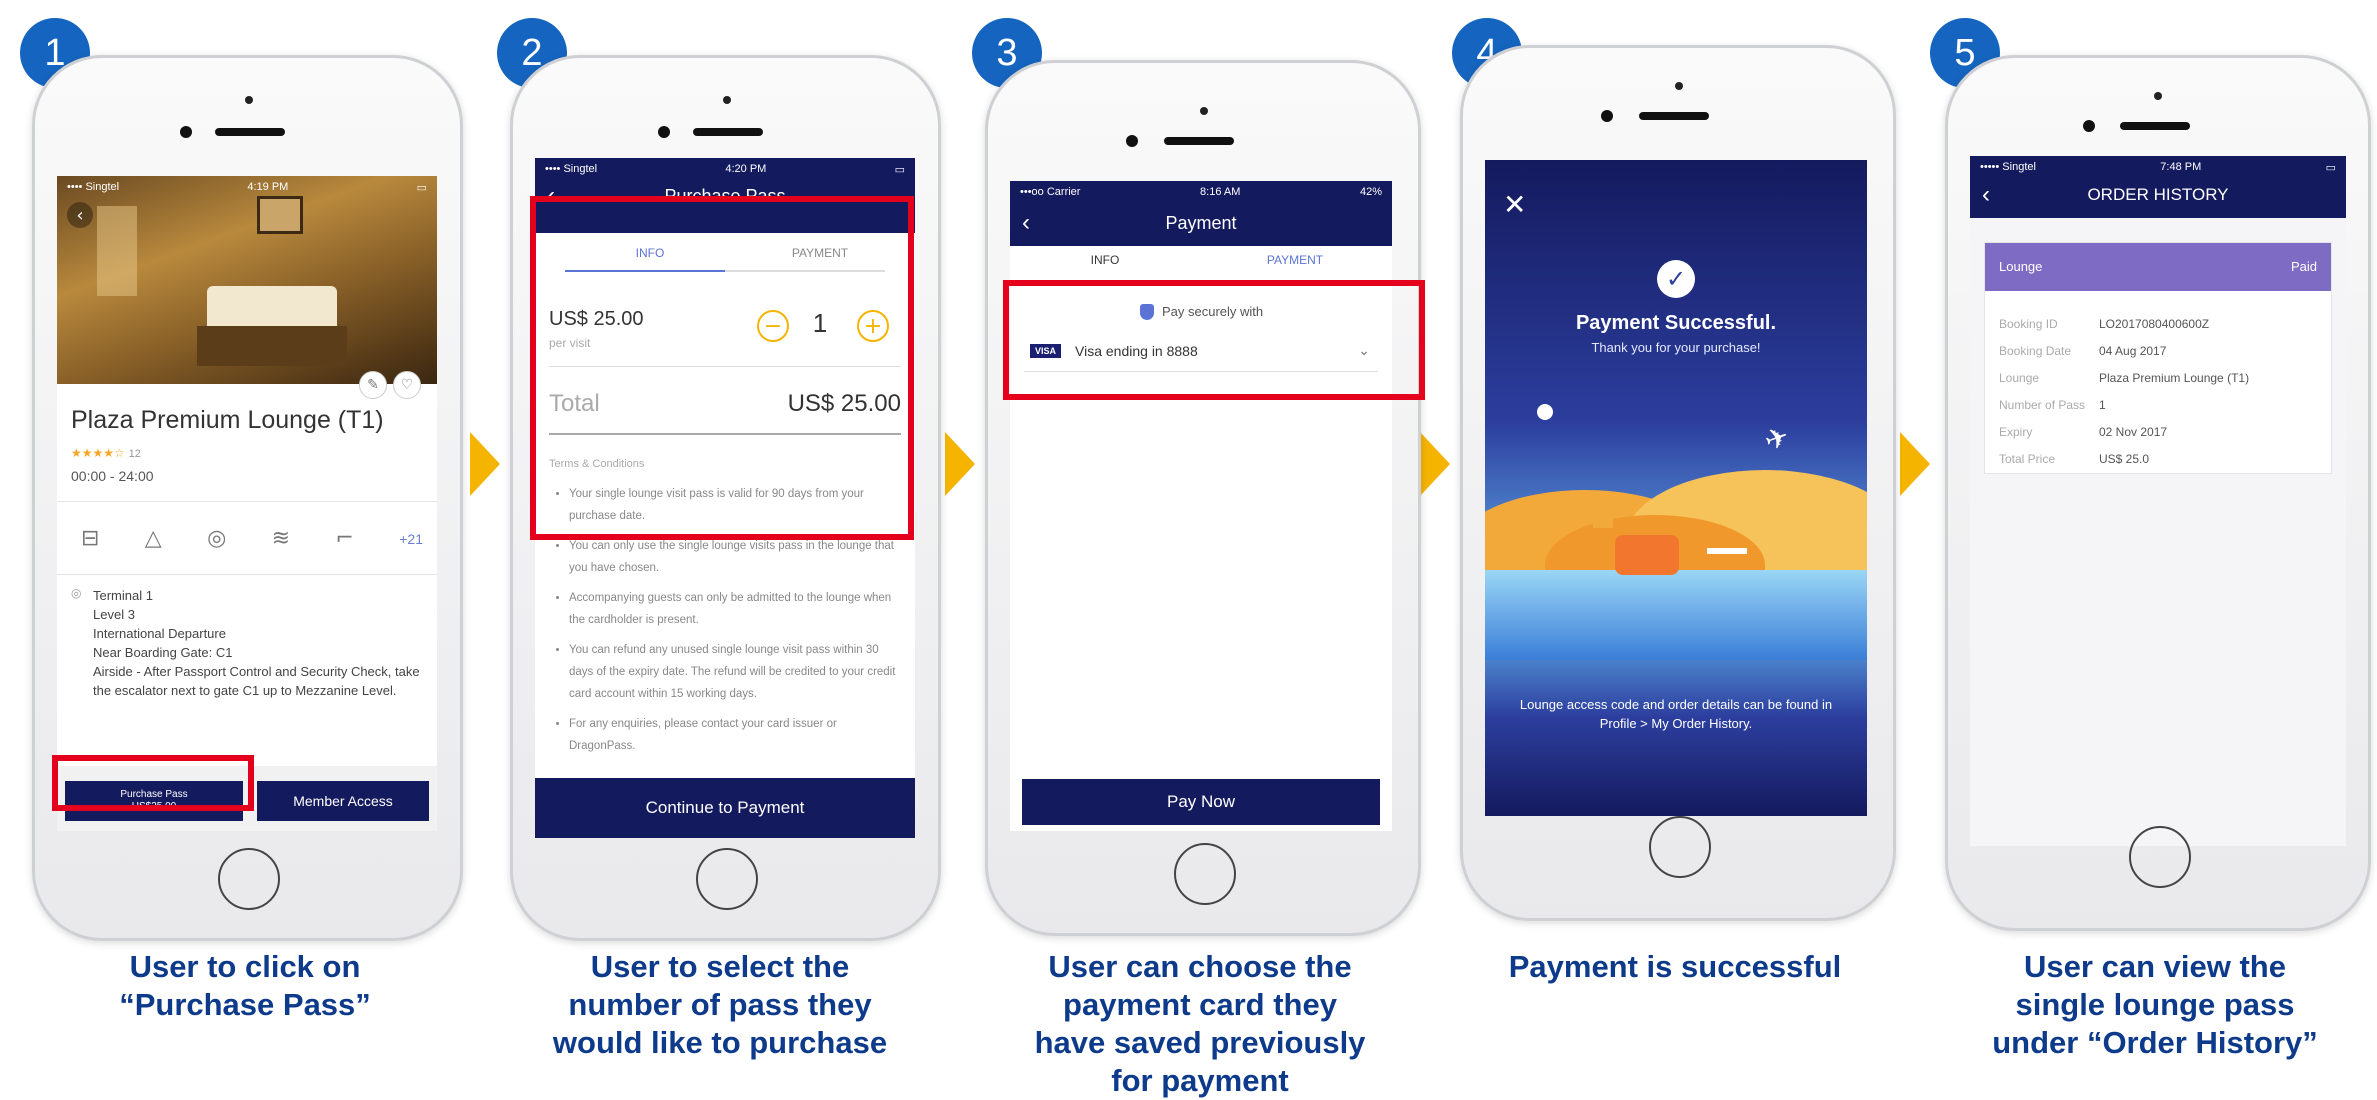 Image resolution: width=2377 pixels, height=1100 pixels. I want to click on detail-value: 02 Nov 2017, so click(2133, 432).